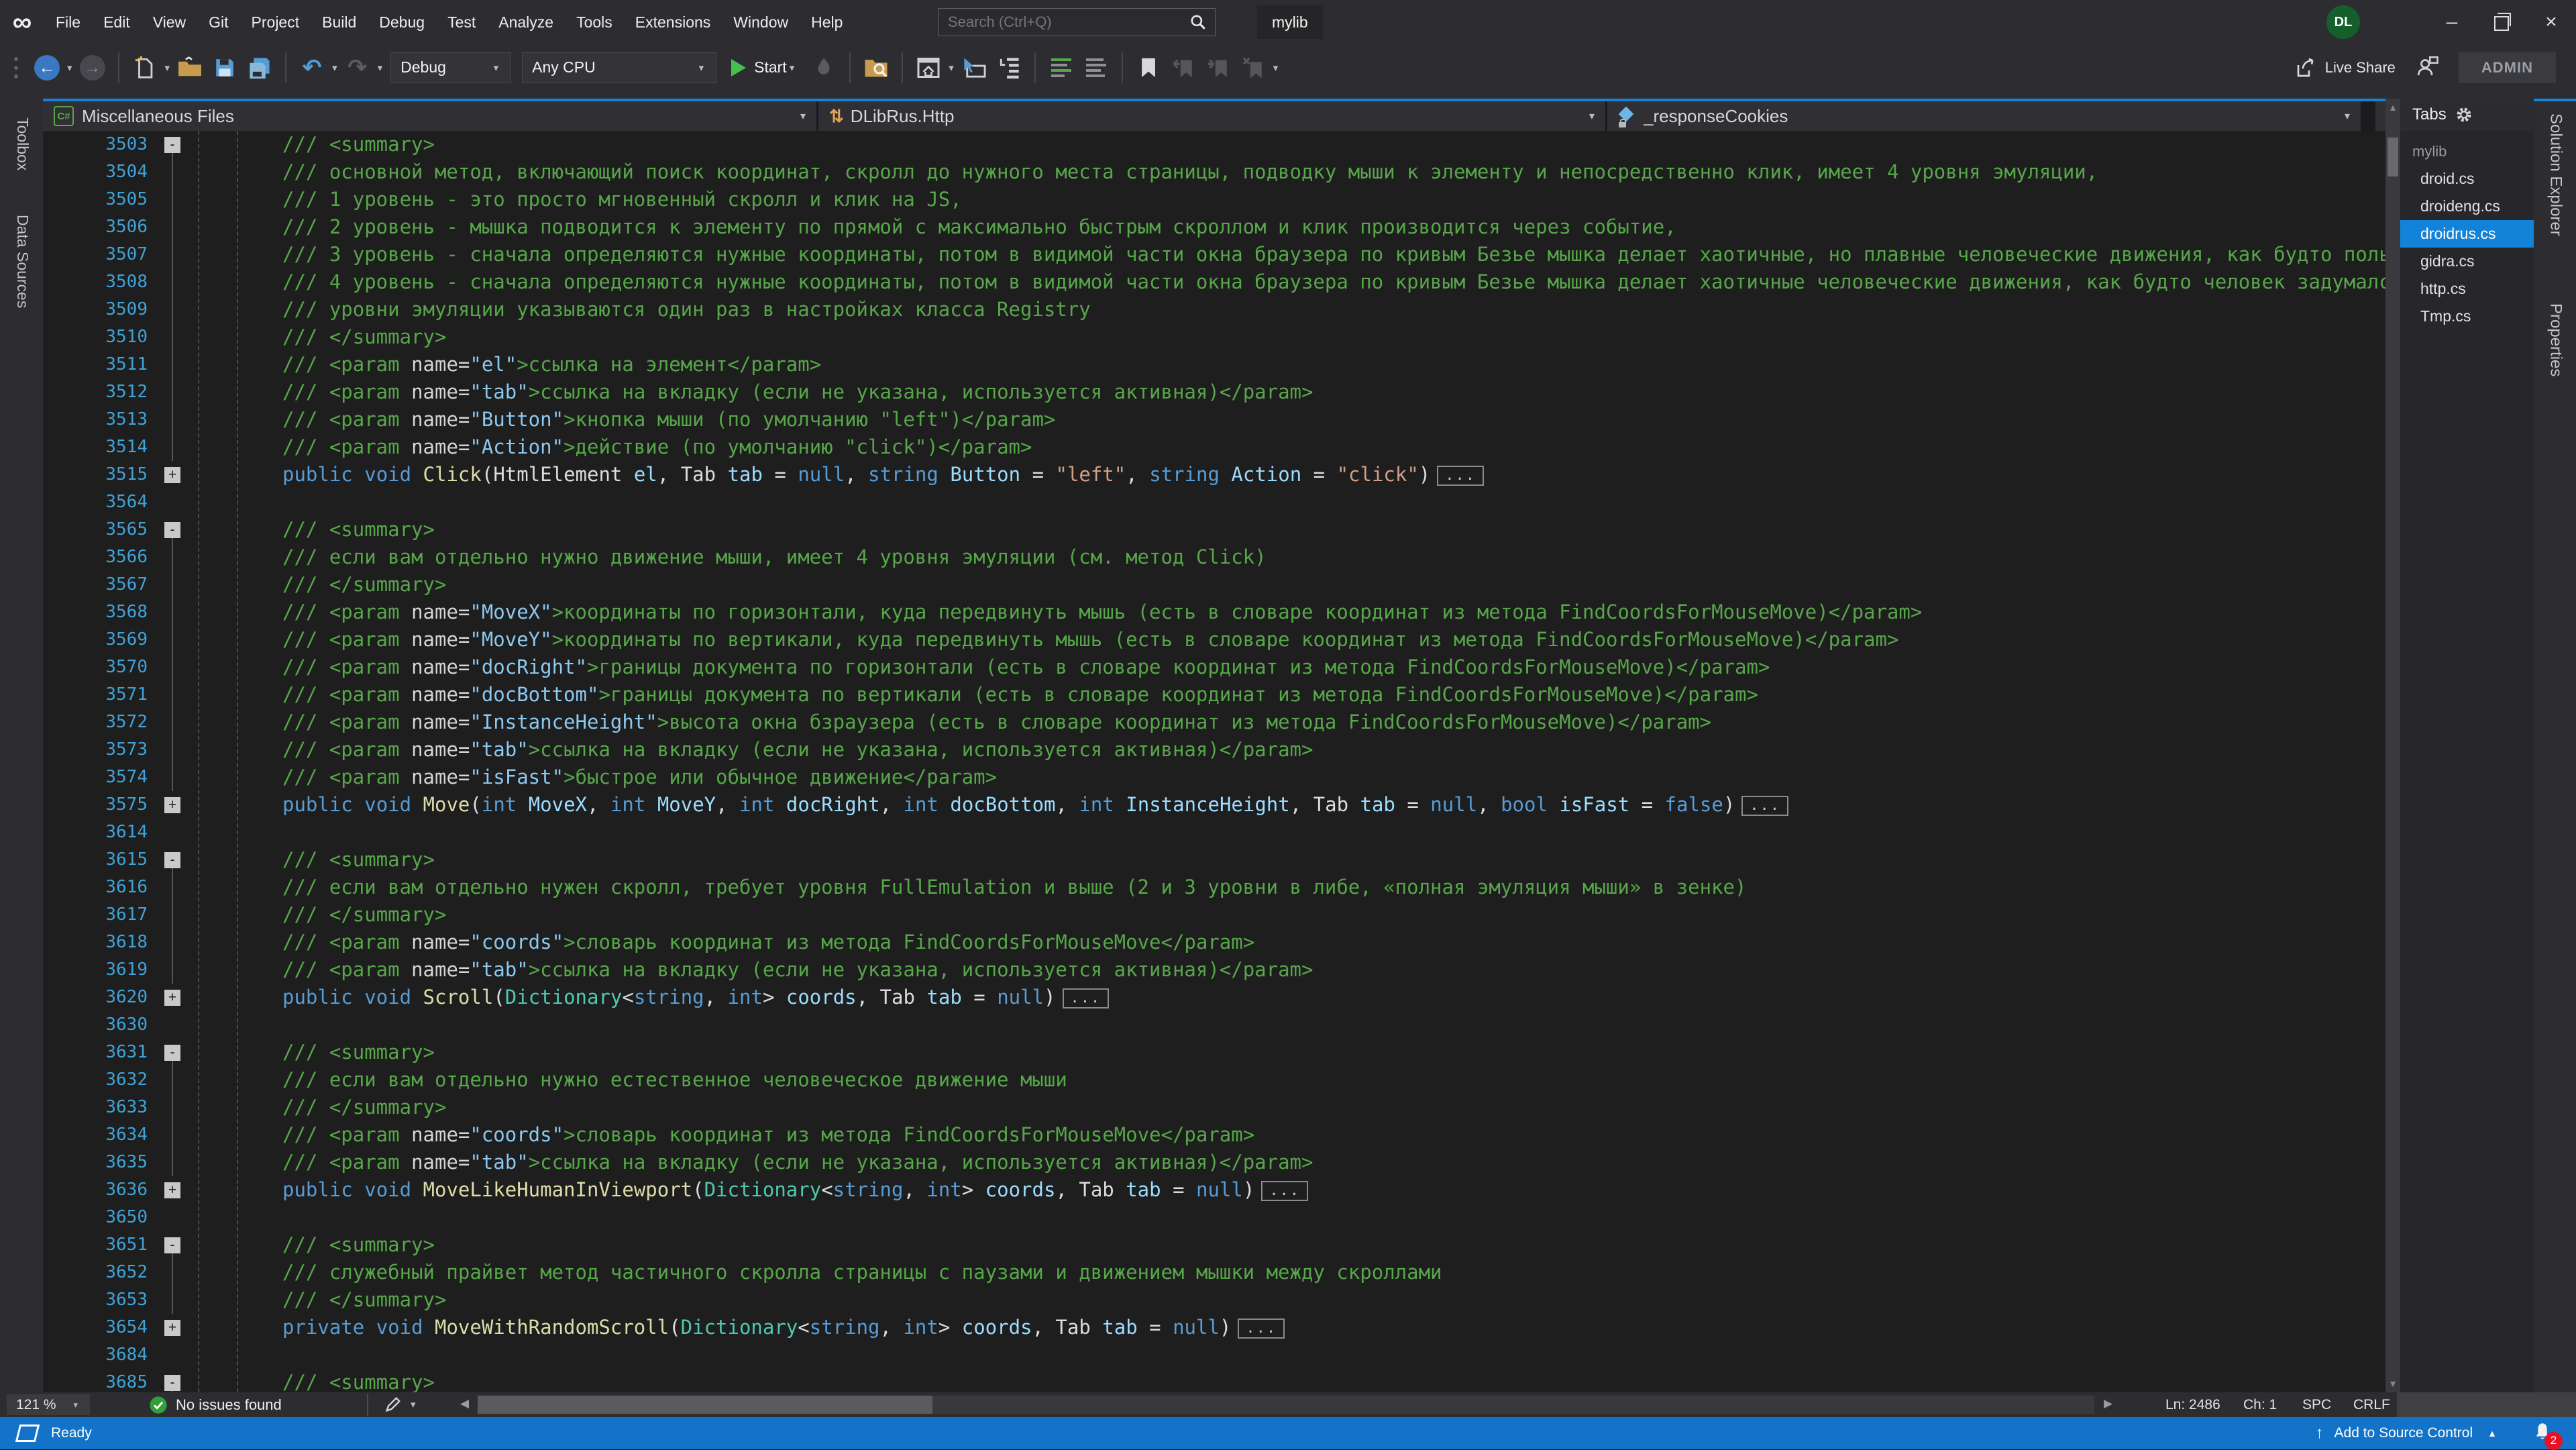 The image size is (2576, 1450). I want to click on gear-icon, so click(2464, 115).